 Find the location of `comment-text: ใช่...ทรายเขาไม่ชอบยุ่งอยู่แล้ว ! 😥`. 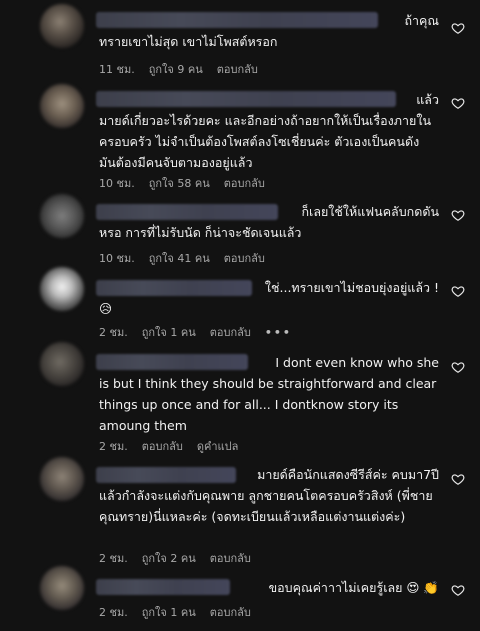

comment-text: ใช่...ทรายเขาไม่ชอบยุ่งอยู่แล้ว ! 😥 is located at coordinates (269, 298).